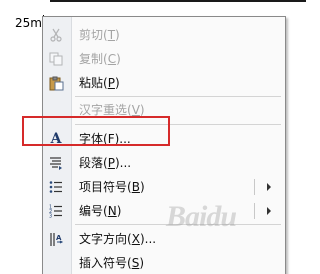 The image size is (320, 274). I want to click on watermark: Baidu, so click(201, 216).